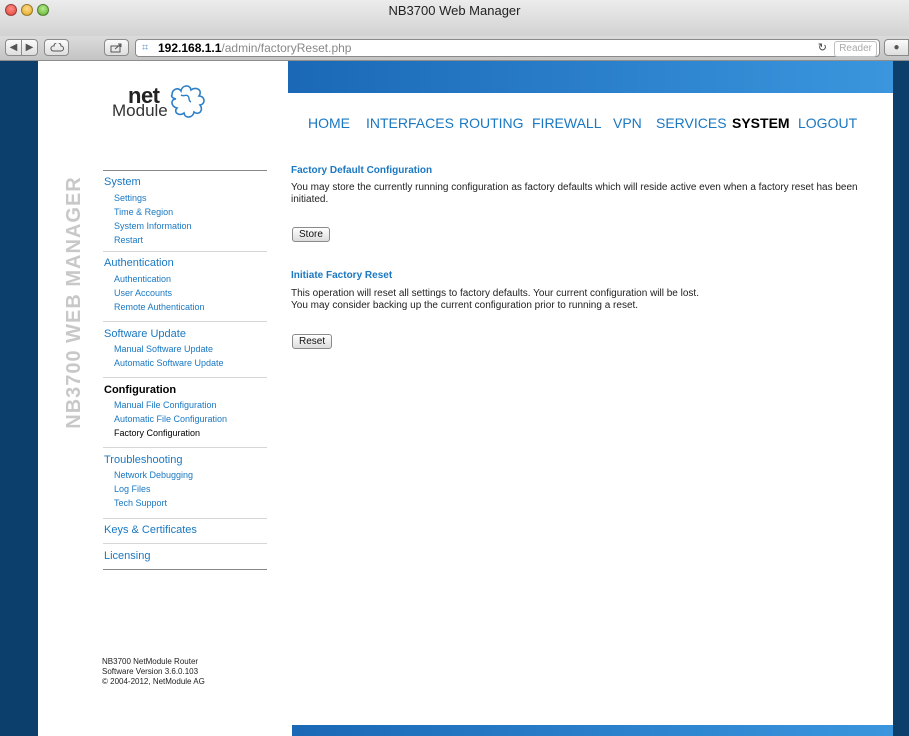  What do you see at coordinates (311, 234) in the screenshot?
I see `store-button: Store` at bounding box center [311, 234].